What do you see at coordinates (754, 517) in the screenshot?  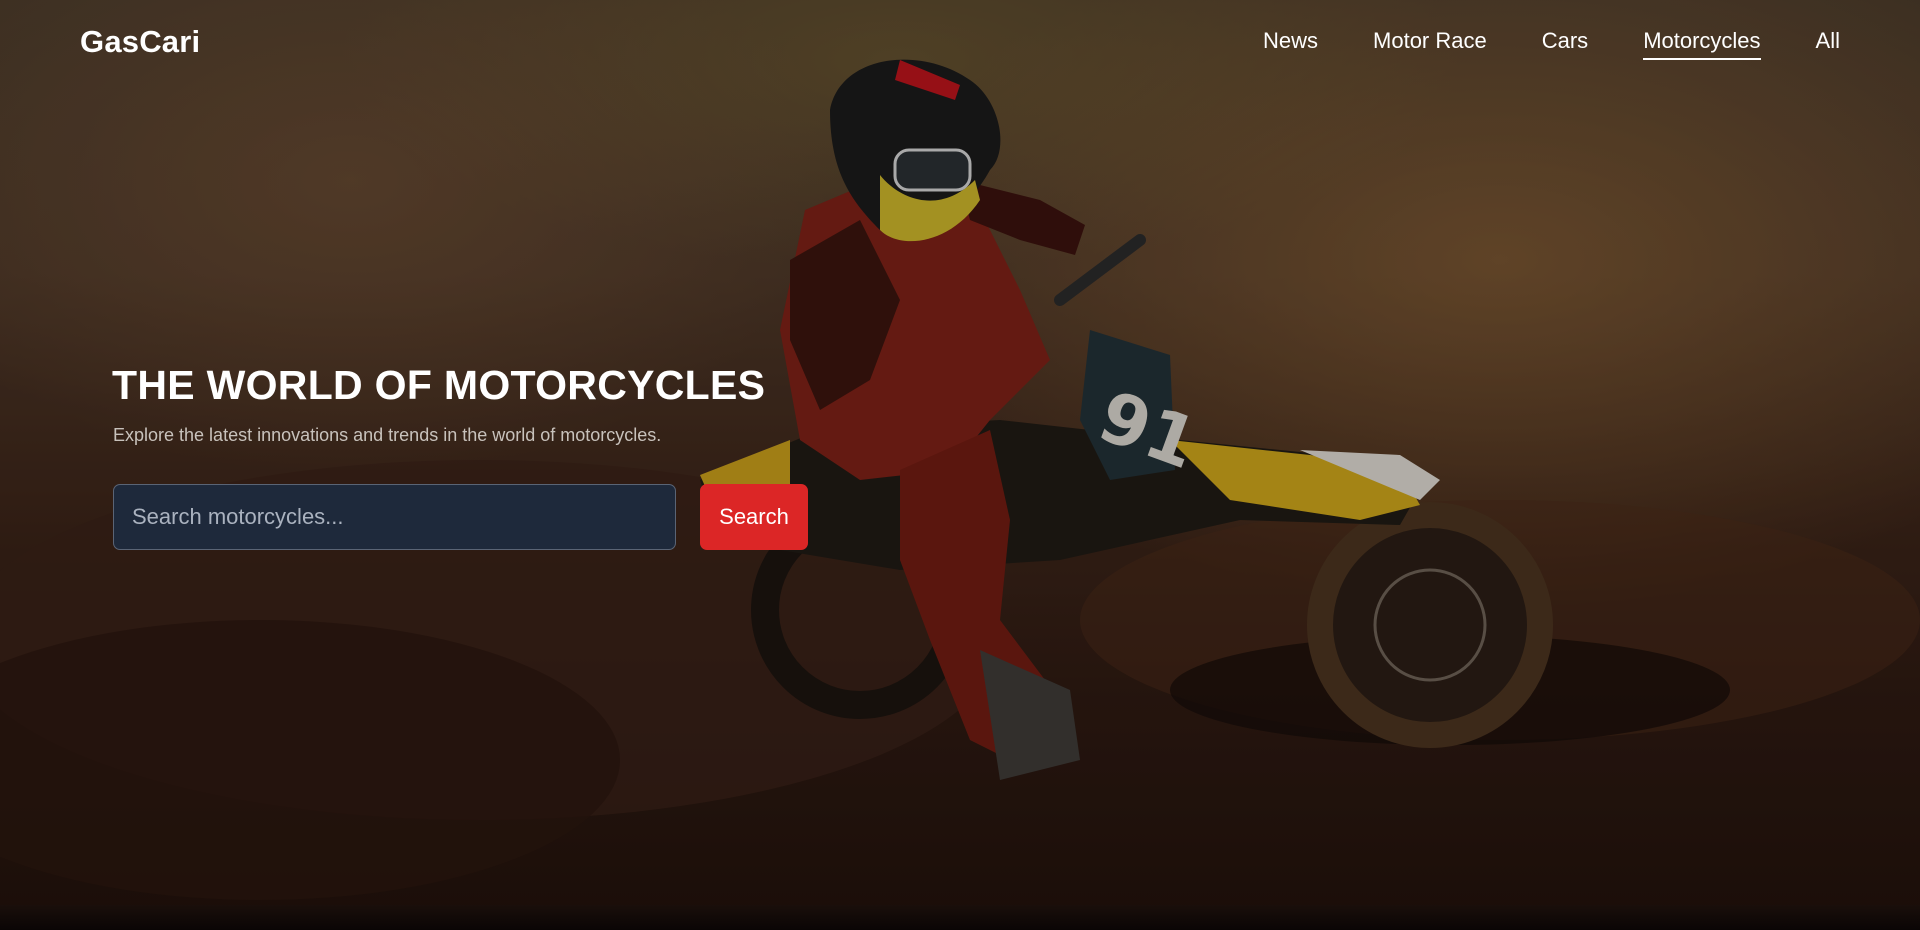 I see `search-button: Search` at bounding box center [754, 517].